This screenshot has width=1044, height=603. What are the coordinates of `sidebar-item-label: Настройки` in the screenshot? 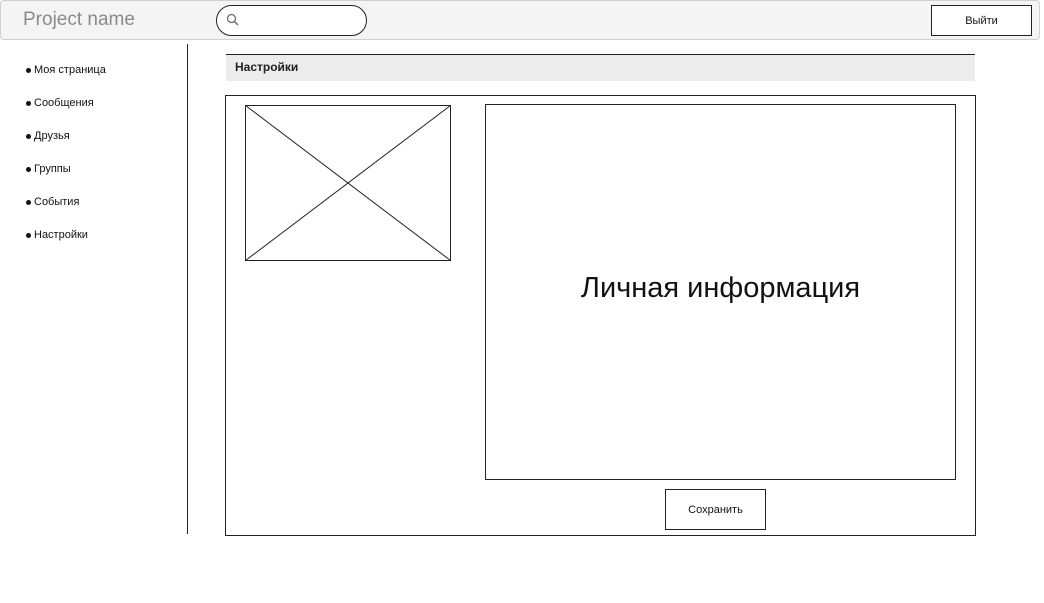 It's located at (61, 235).